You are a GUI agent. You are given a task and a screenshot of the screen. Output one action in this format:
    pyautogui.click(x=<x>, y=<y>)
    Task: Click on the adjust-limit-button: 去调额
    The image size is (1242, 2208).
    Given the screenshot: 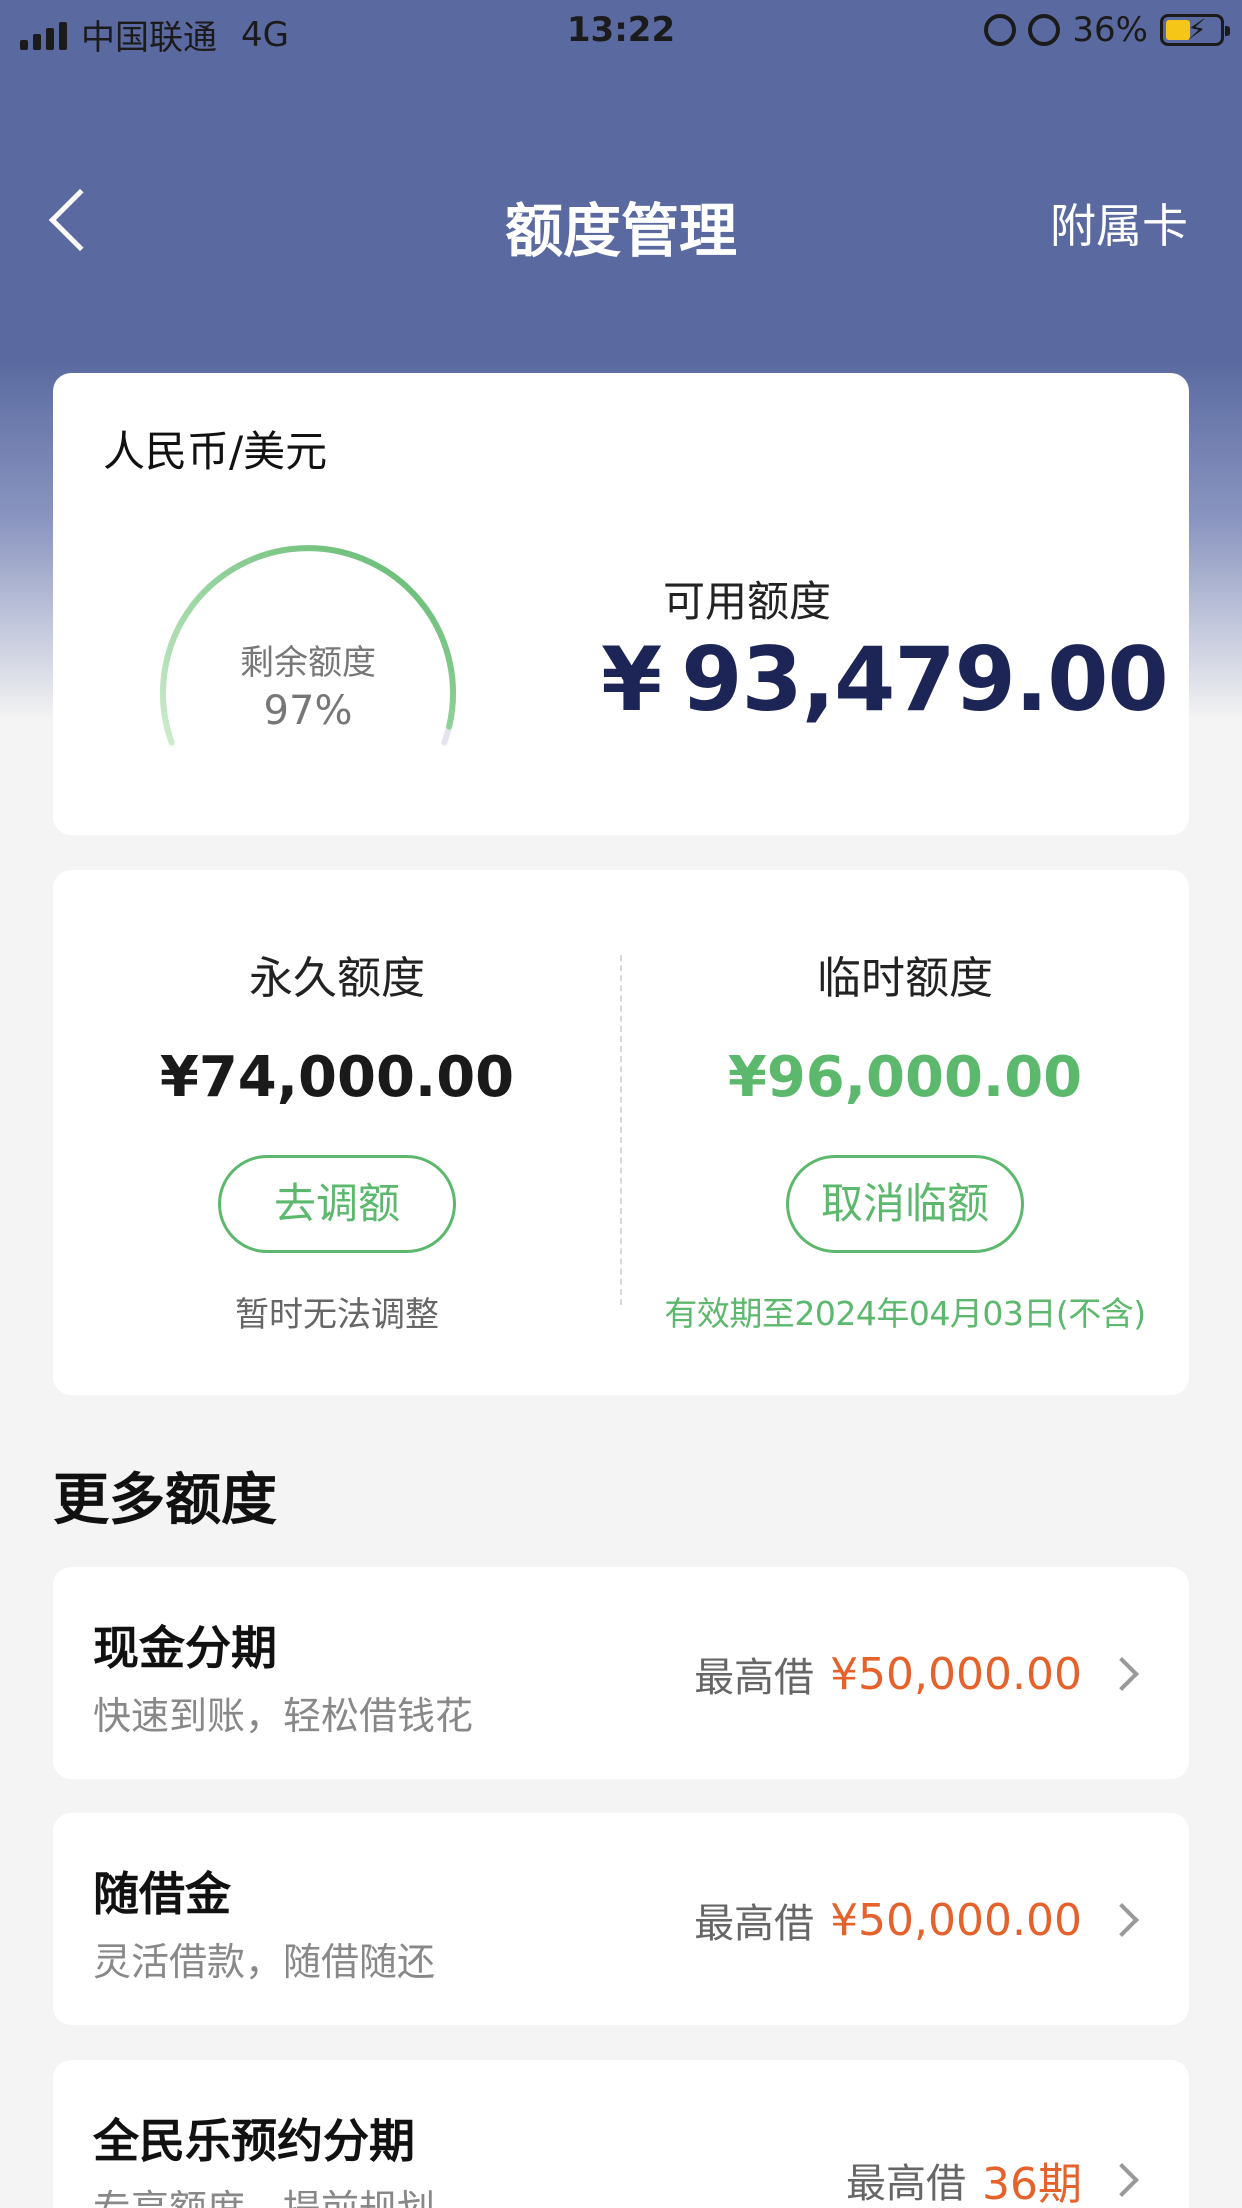 What is the action you would take?
    pyautogui.click(x=337, y=1204)
    